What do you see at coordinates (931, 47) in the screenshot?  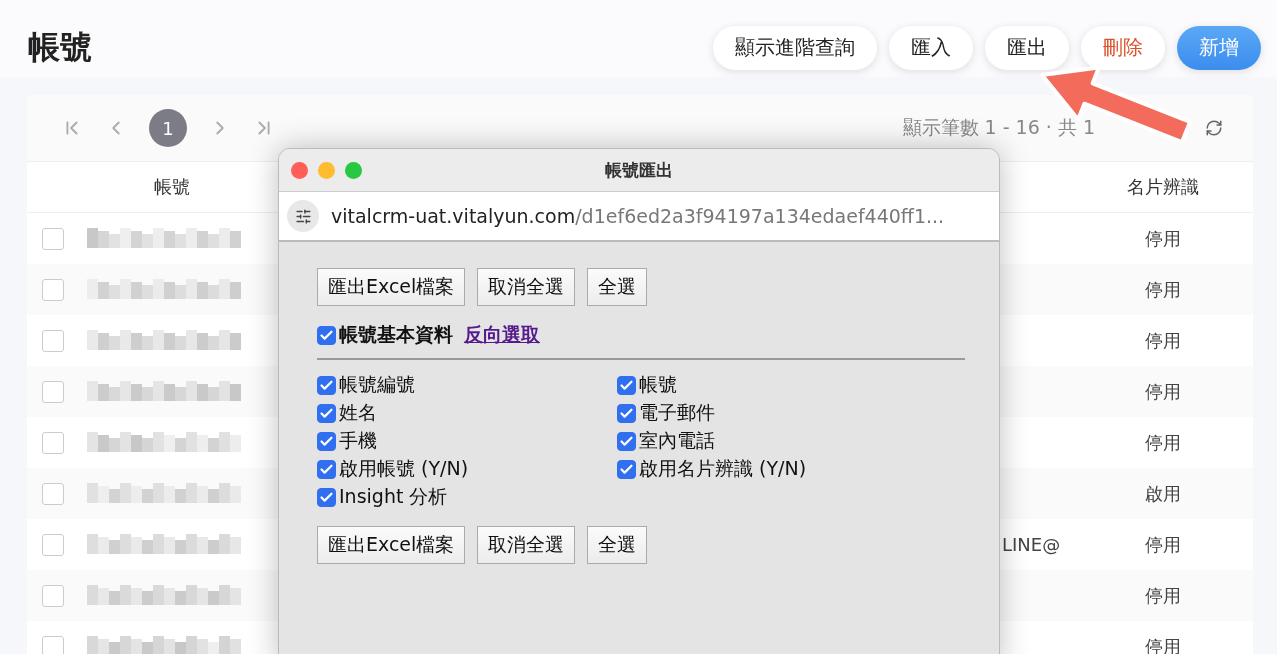 I see `action-button: 匯入` at bounding box center [931, 47].